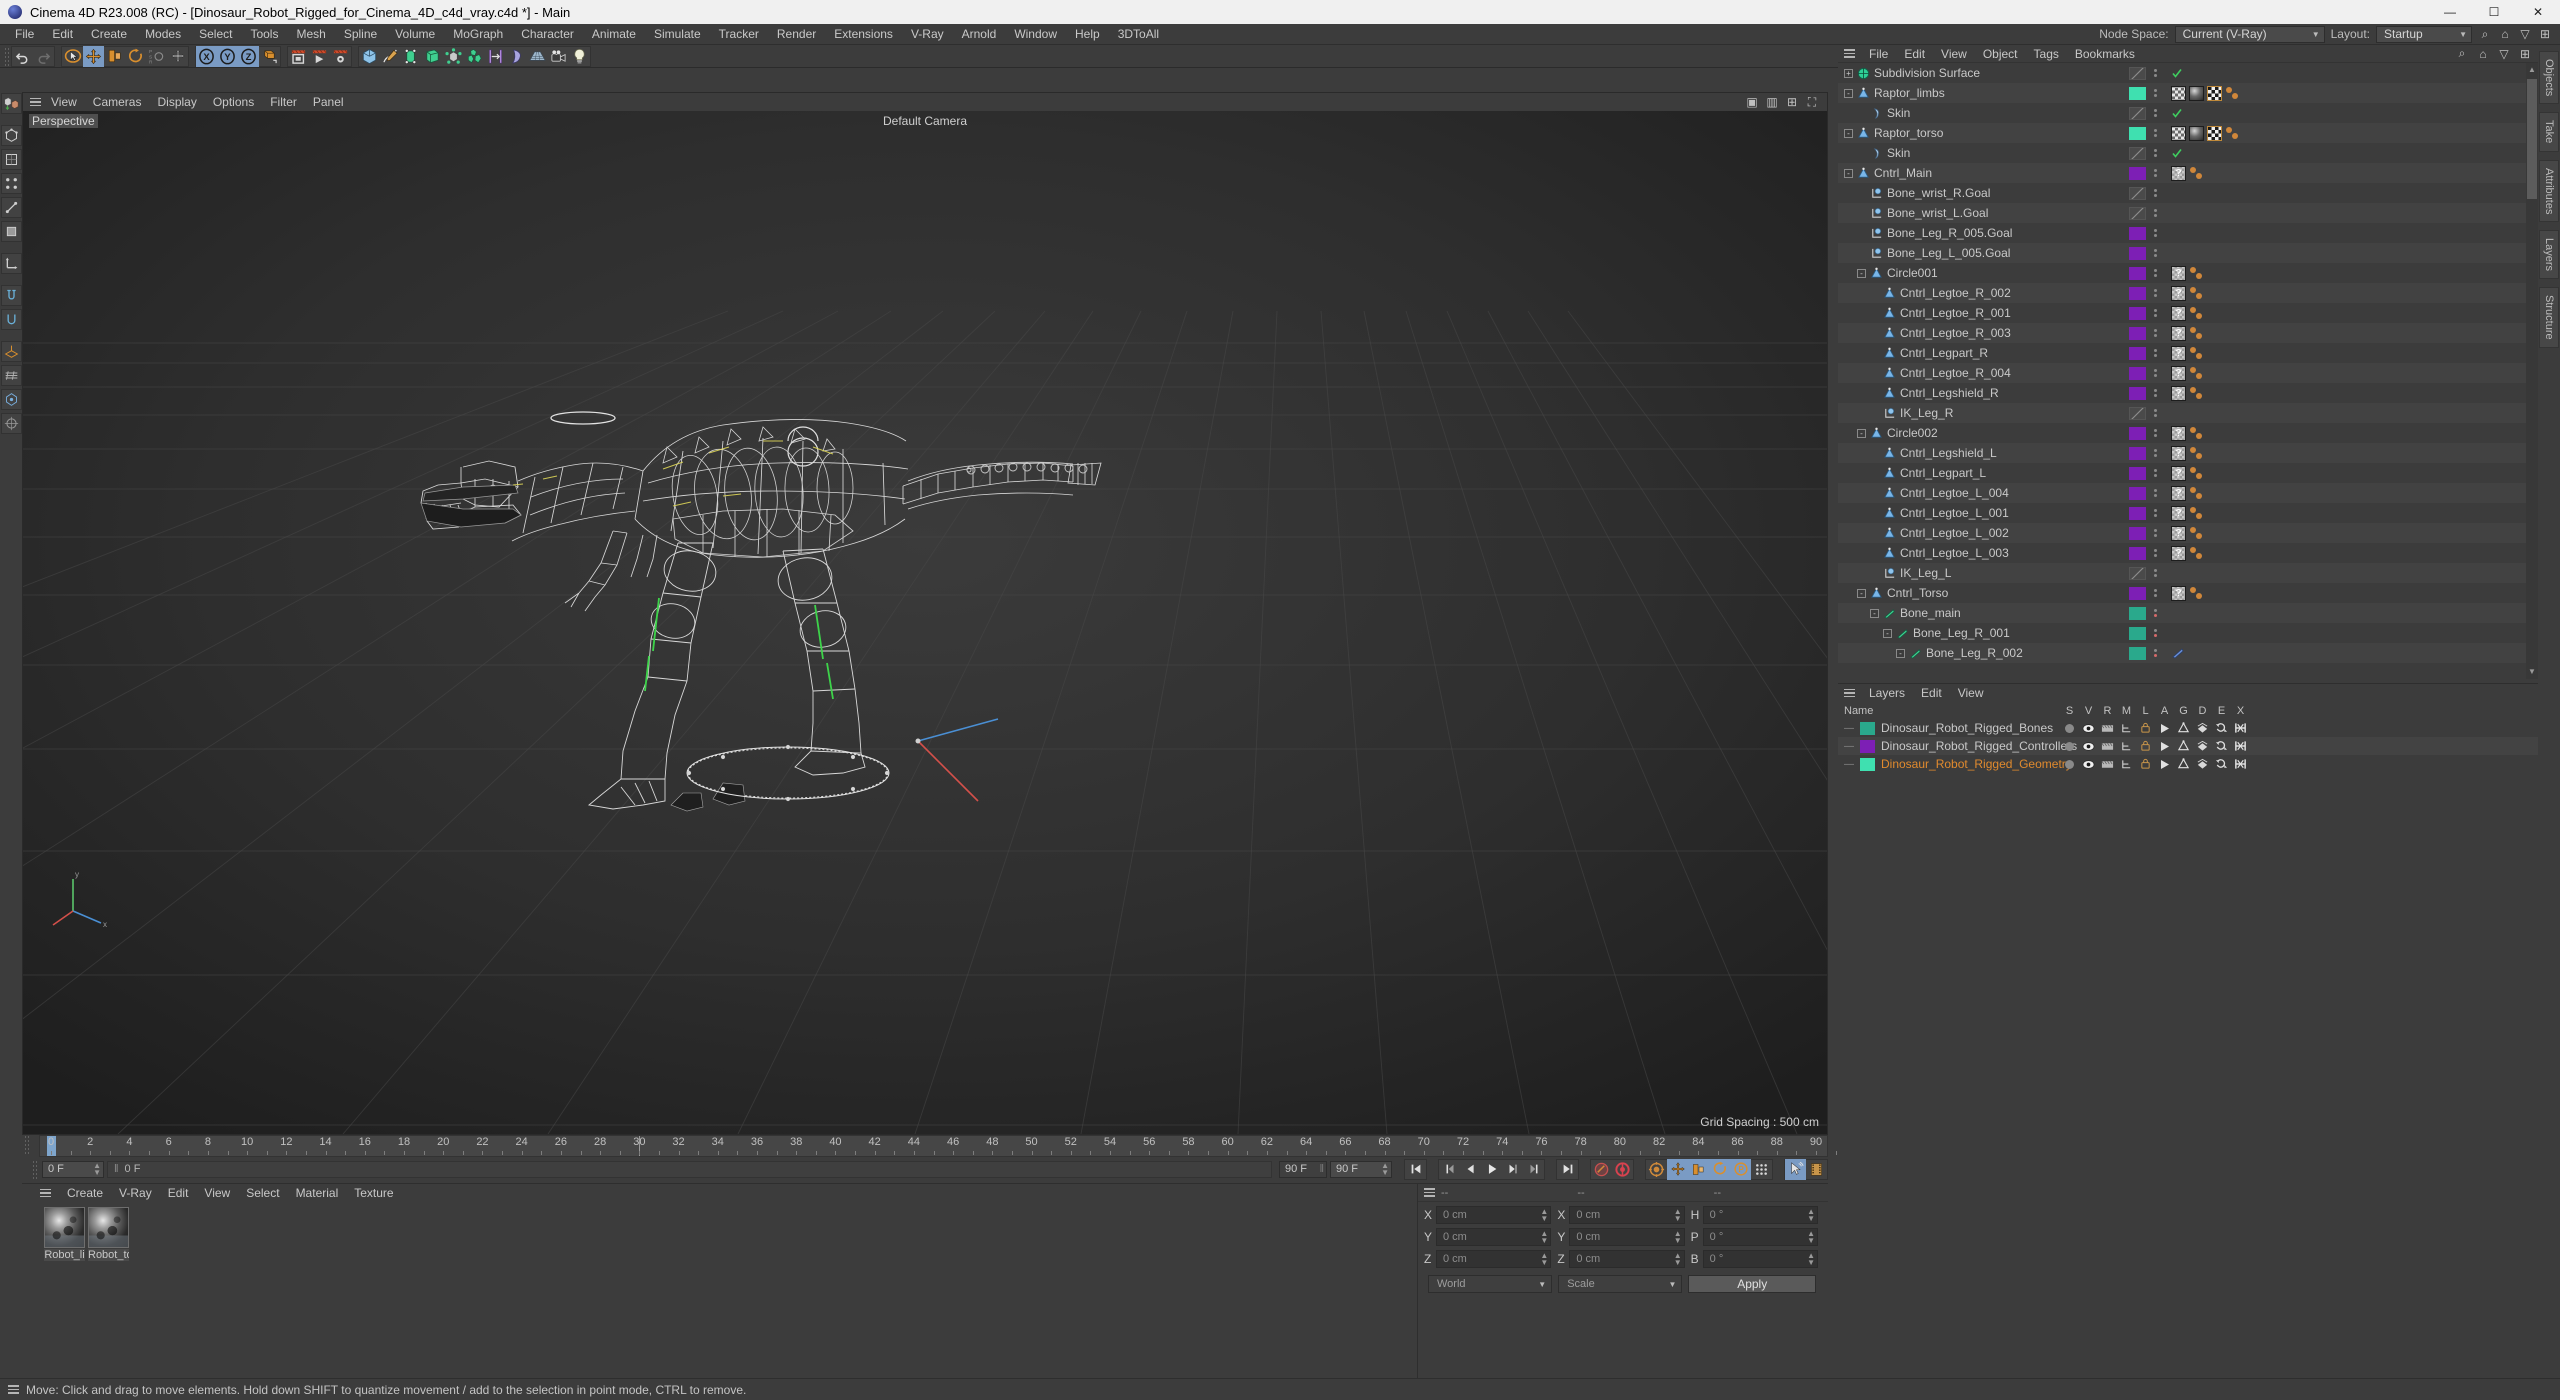 This screenshot has height=1400, width=2560. I want to click on object-tree-row: - Bone_main, so click(2182, 613).